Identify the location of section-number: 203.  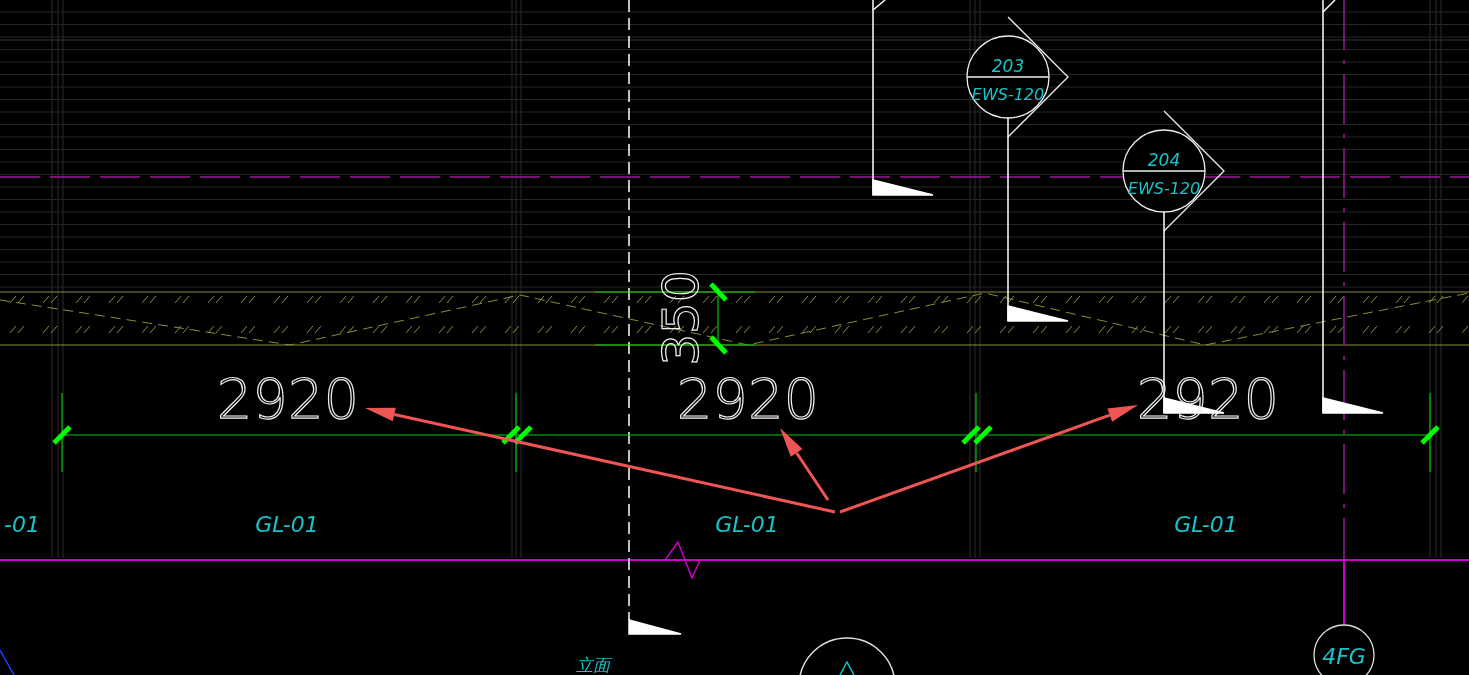
(1008, 66).